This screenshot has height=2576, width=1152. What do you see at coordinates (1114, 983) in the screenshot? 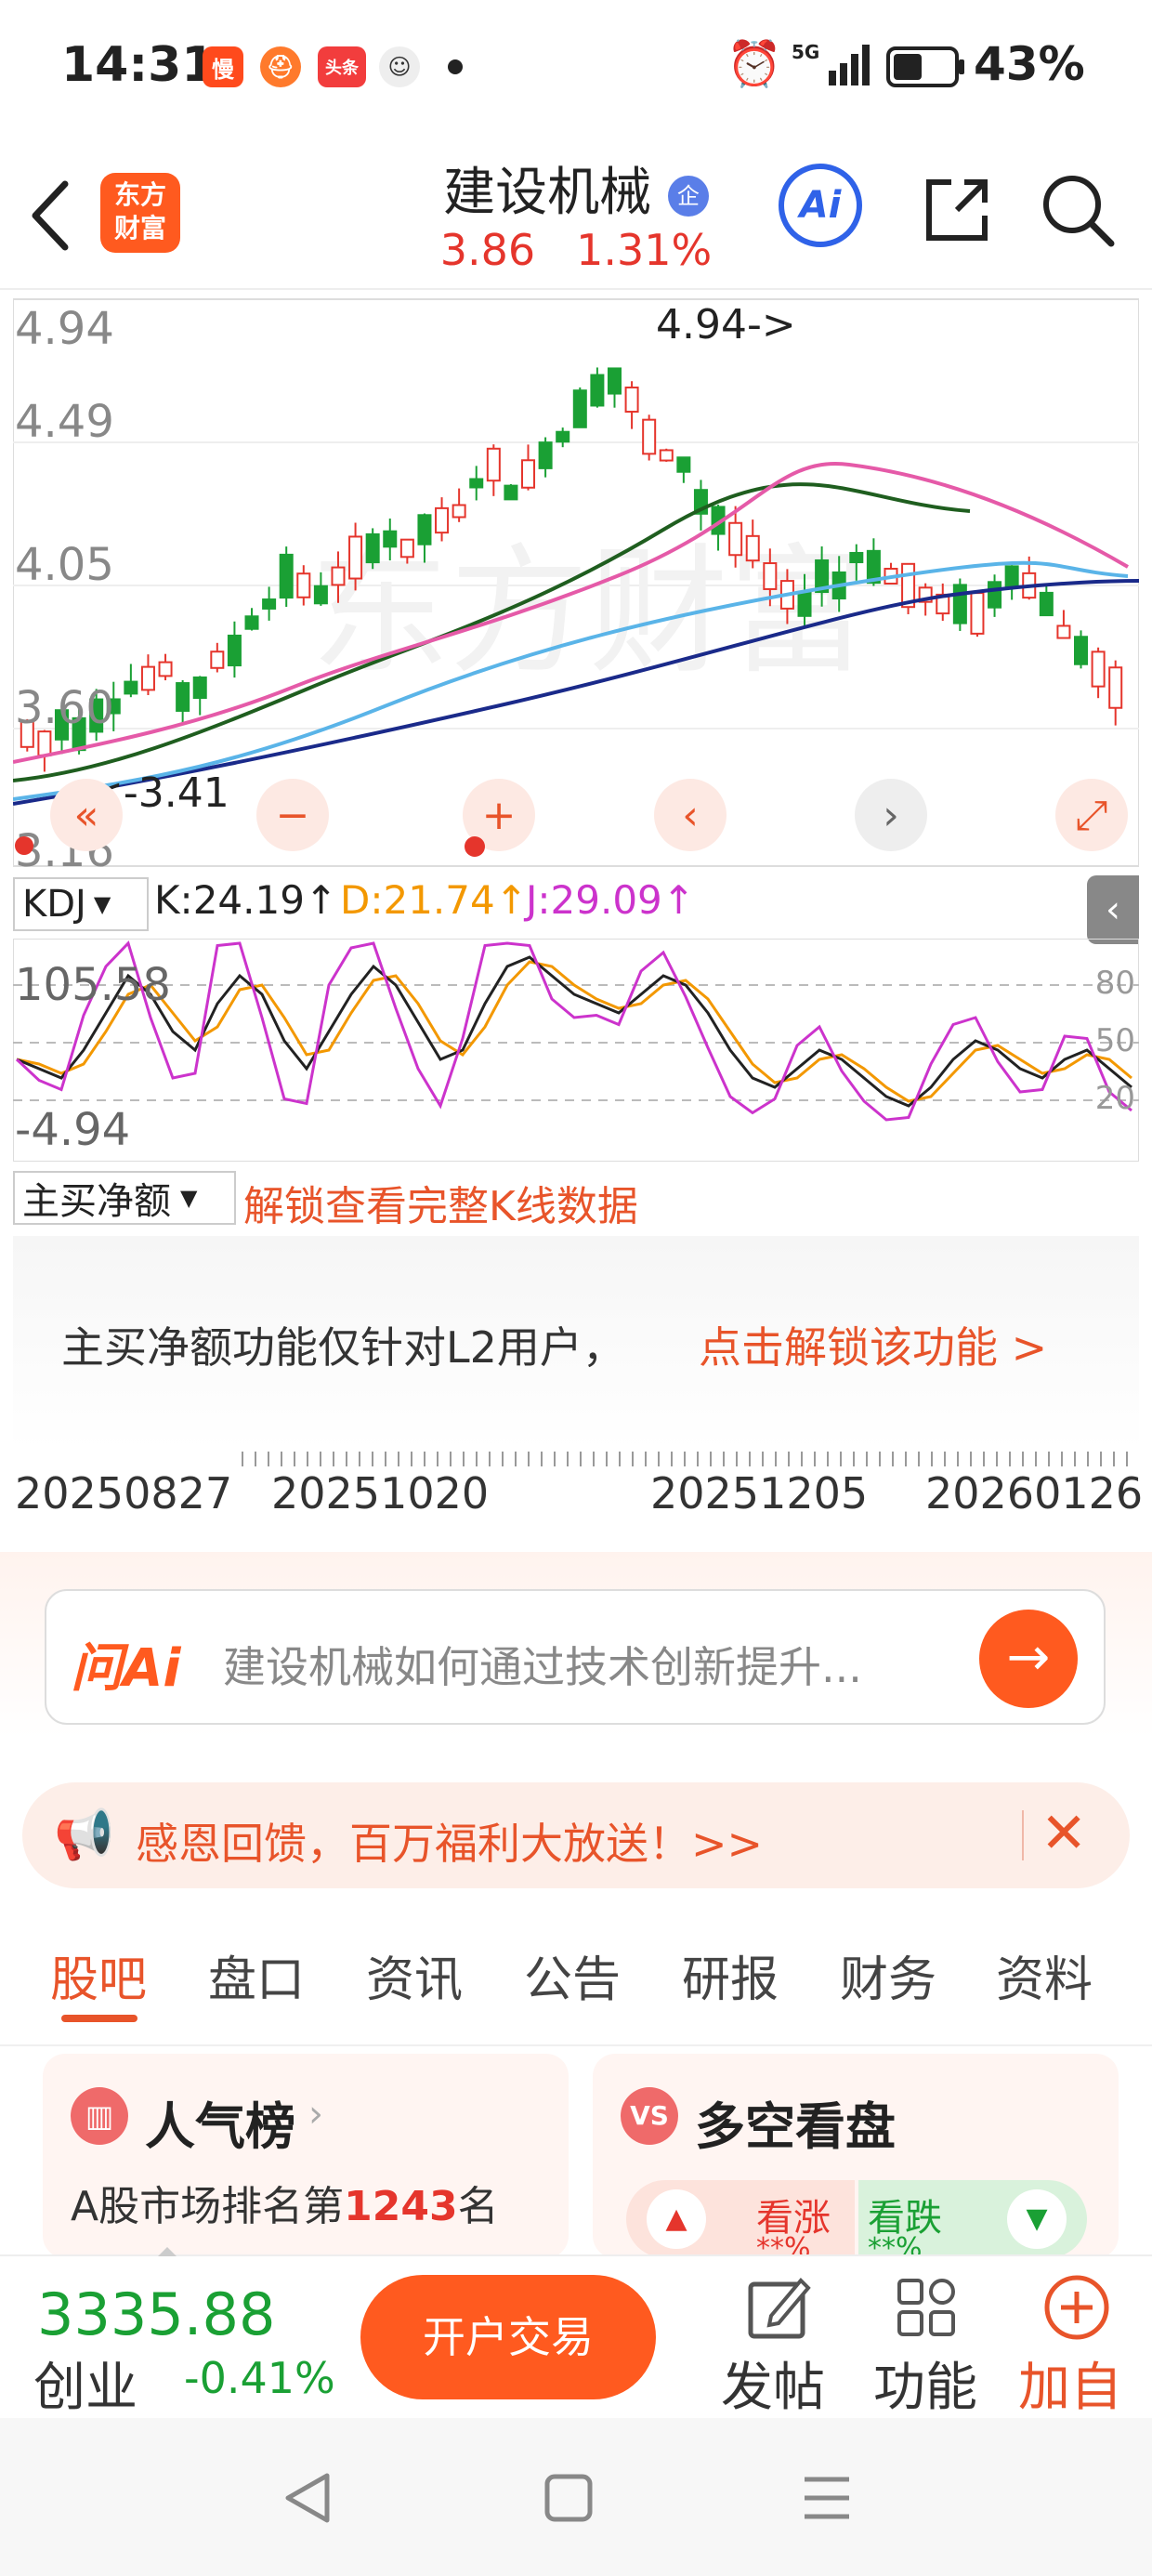
I see `kdj-level-80: 80` at bounding box center [1114, 983].